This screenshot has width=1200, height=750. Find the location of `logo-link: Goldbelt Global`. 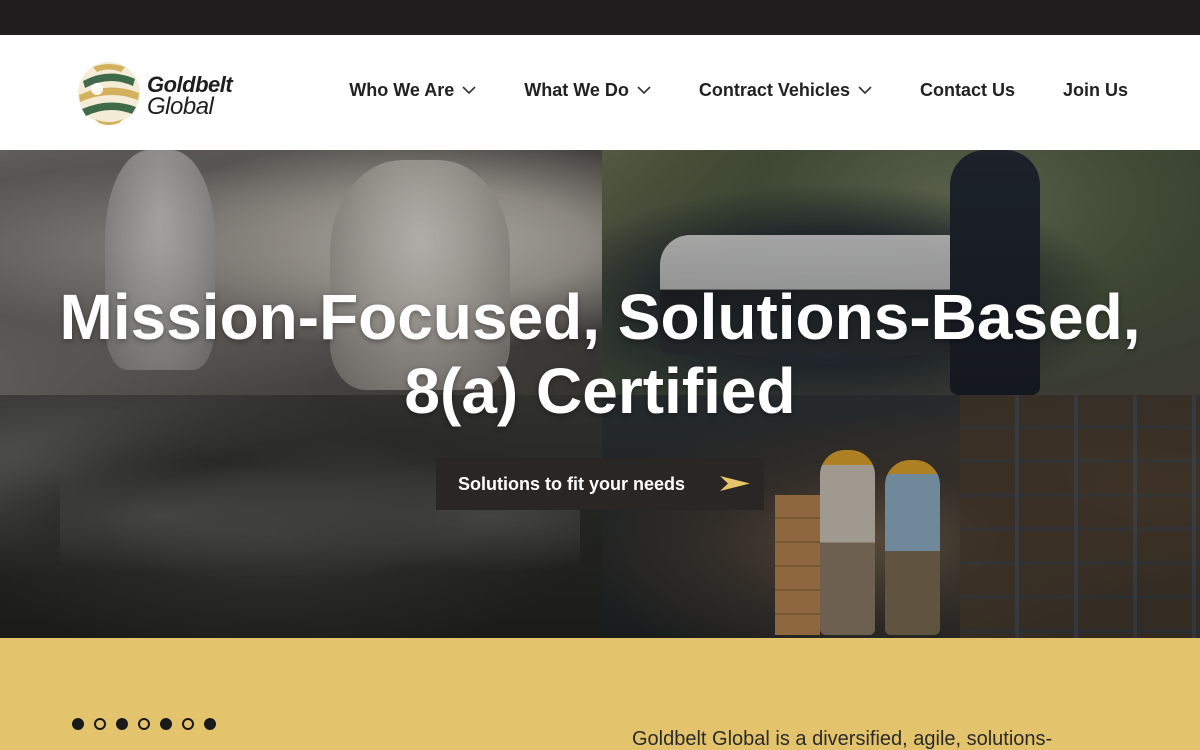

logo-link: Goldbelt Global is located at coordinates (170, 94).